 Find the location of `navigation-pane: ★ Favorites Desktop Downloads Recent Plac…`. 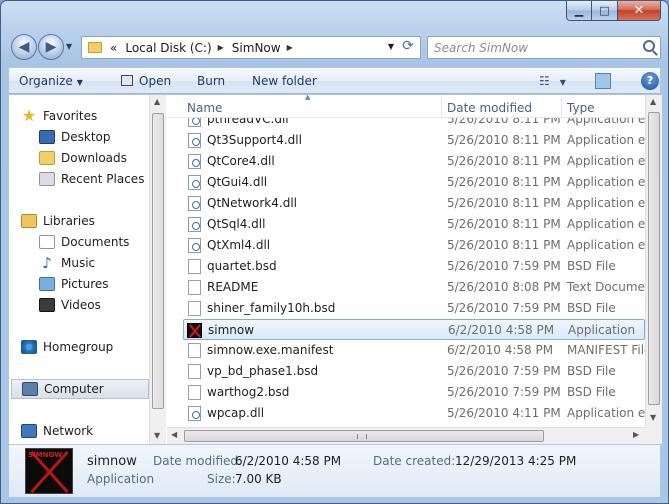

navigation-pane: ★ Favorites Desktop Downloads Recent Plac… is located at coordinates (79, 269).